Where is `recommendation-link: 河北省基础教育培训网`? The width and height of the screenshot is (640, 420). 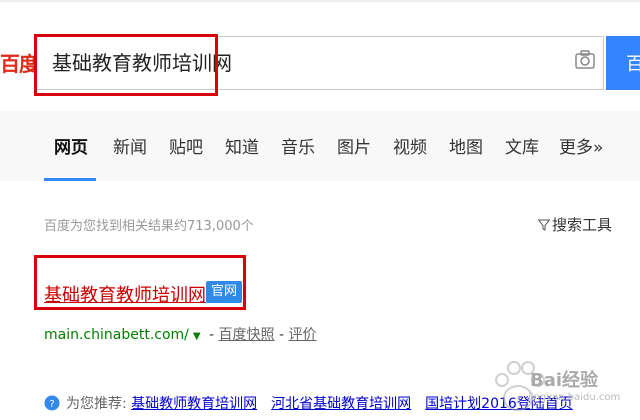 recommendation-link: 河北省基础教育培训网 is located at coordinates (341, 404).